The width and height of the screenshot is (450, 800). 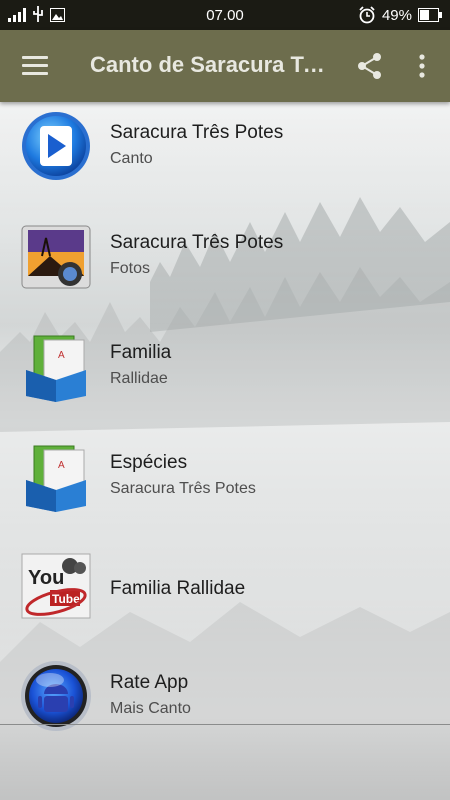 I want to click on app-toolbar: Canto de Saracura Três Potes, so click(x=225, y=66).